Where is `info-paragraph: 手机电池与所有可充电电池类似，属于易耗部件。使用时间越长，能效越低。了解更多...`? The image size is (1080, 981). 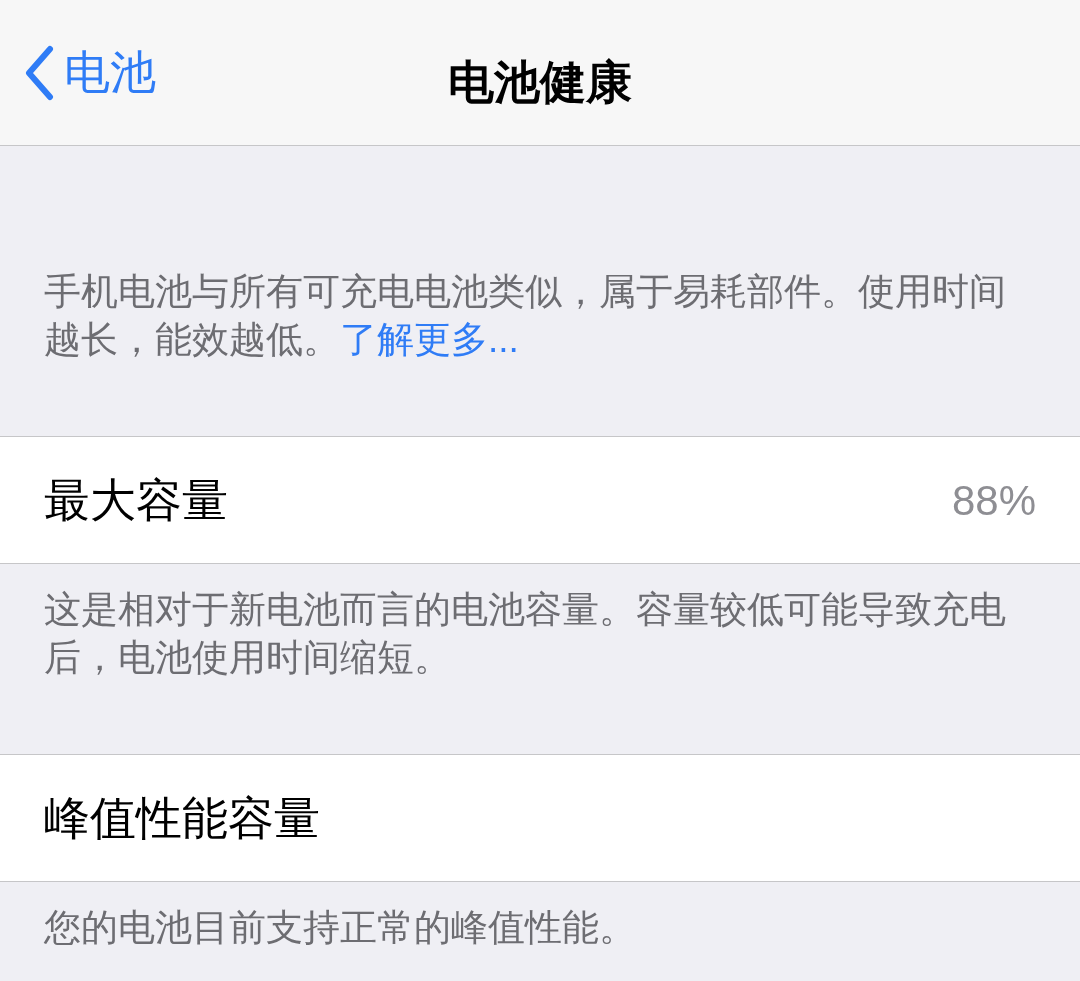 info-paragraph: 手机电池与所有可充电电池类似，属于易耗部件。使用时间越长，能效越低。了解更多... is located at coordinates (525, 316).